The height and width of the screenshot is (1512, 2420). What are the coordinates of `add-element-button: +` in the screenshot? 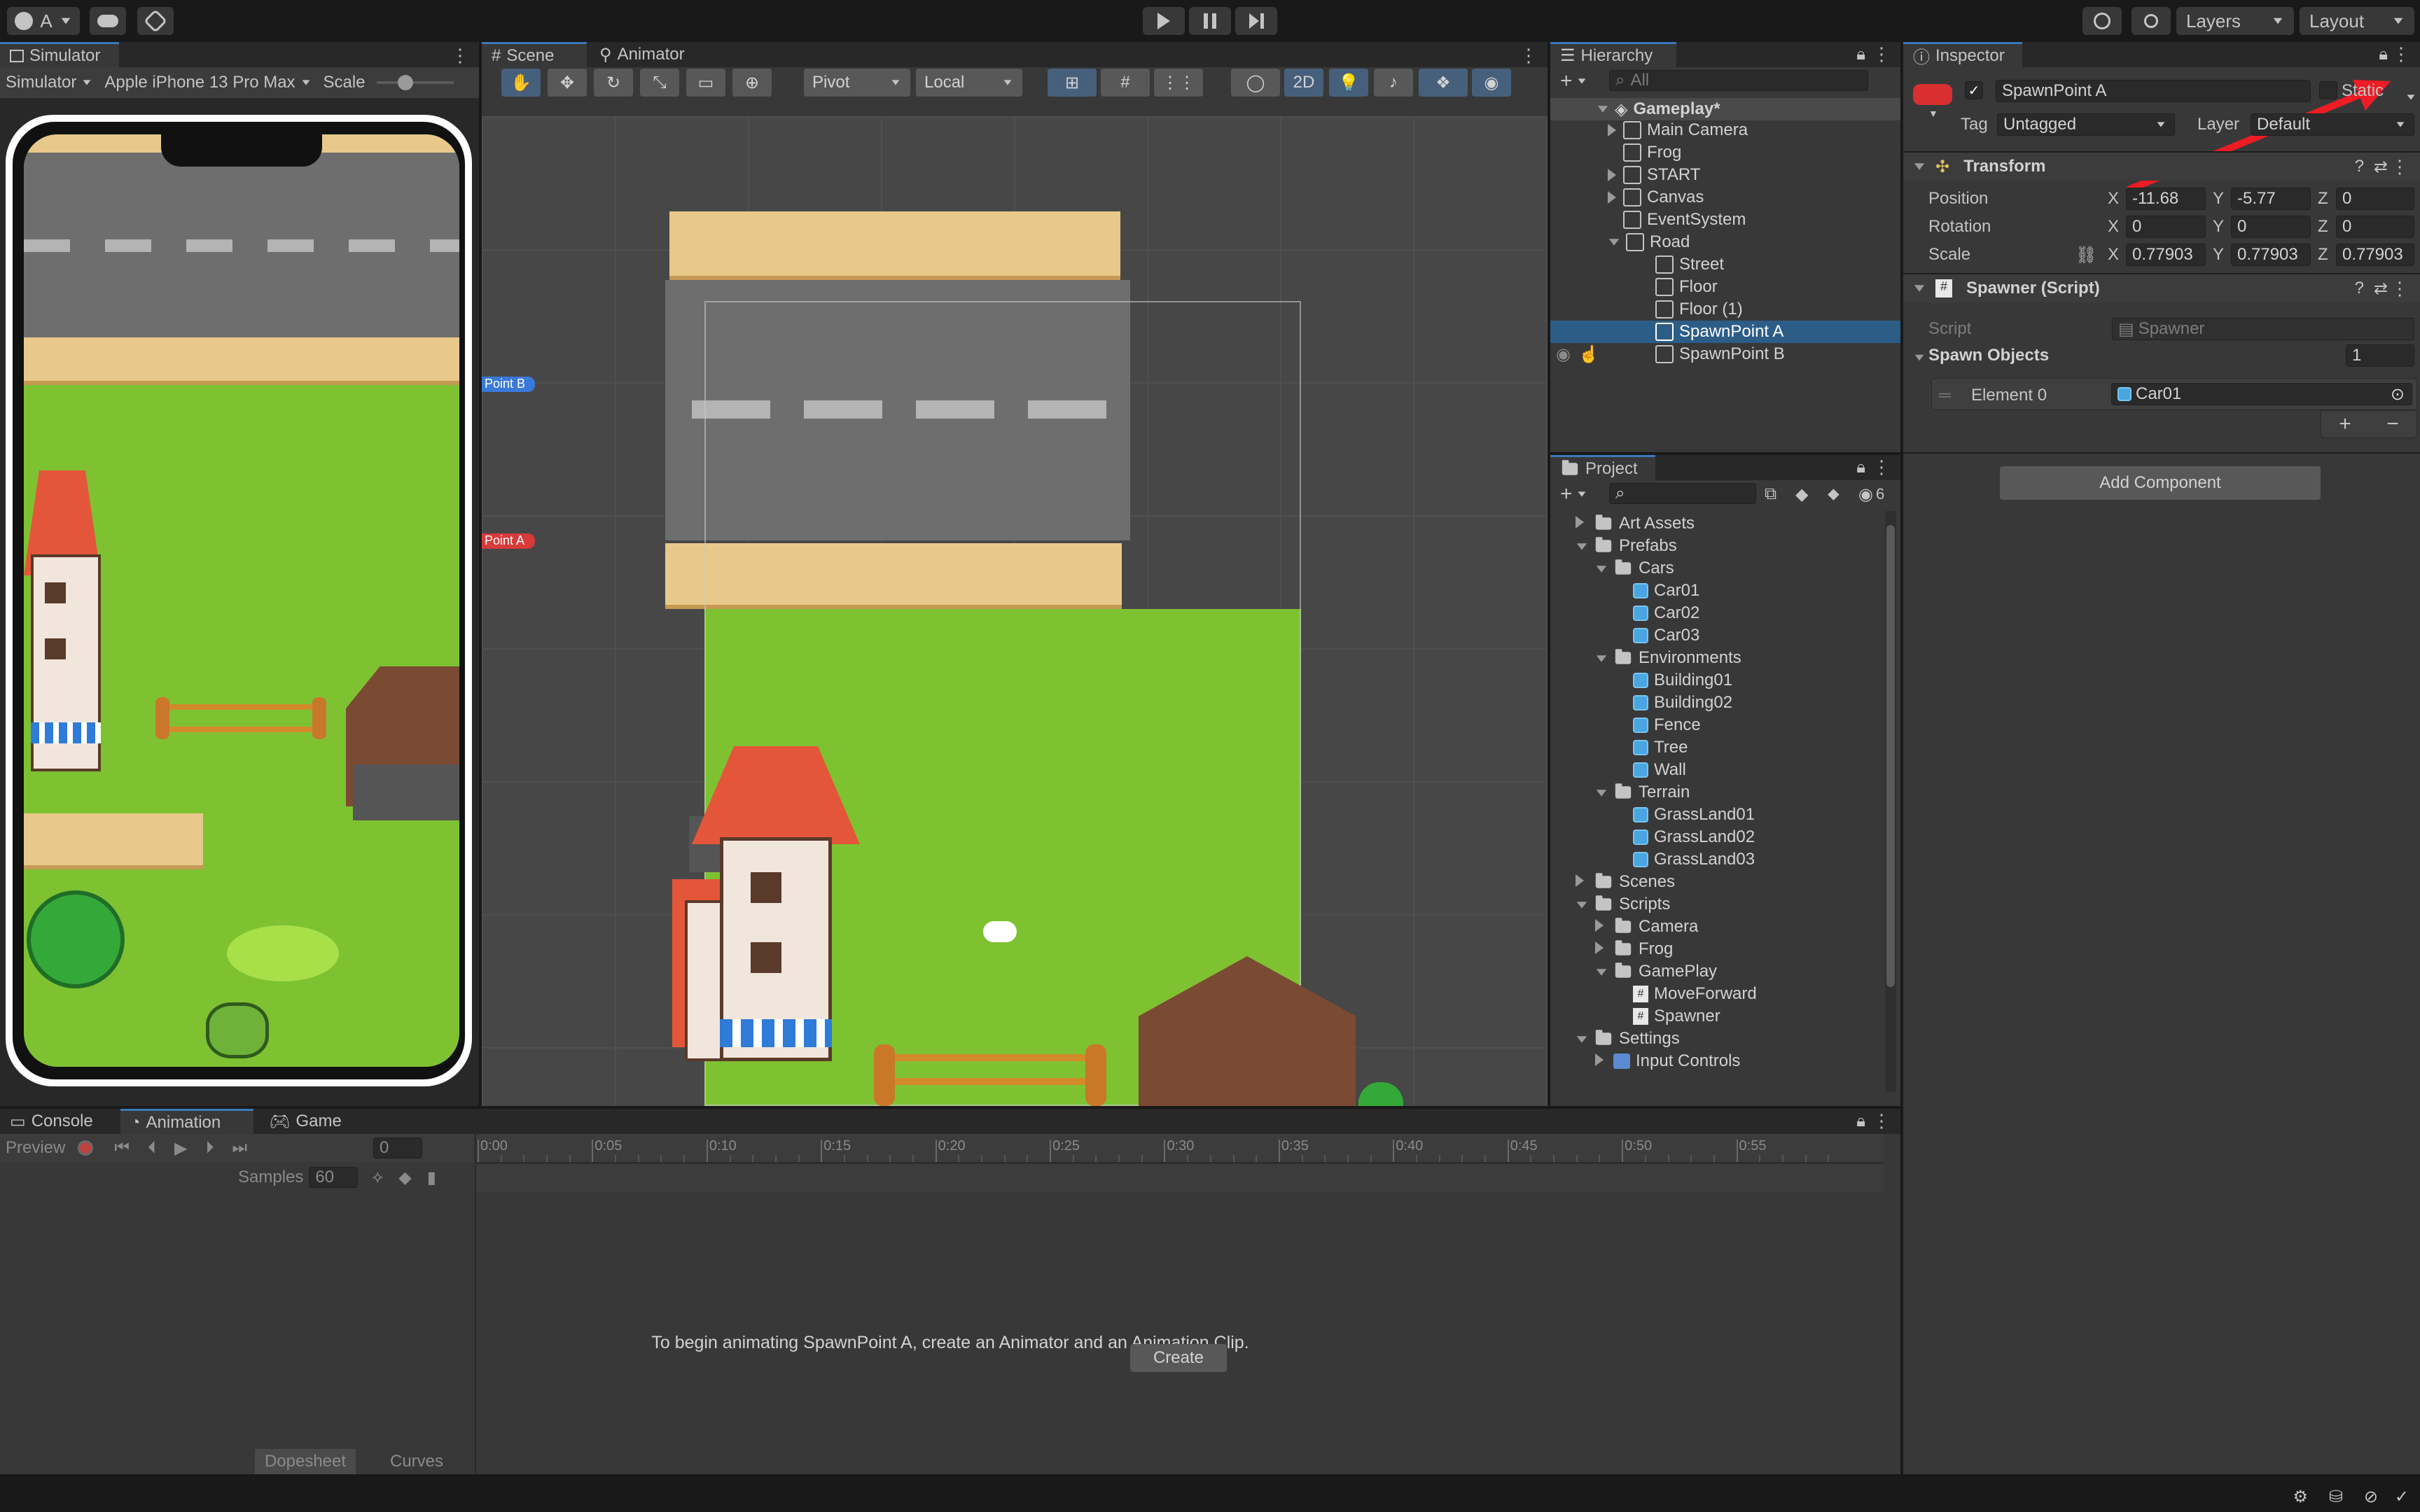 It's located at (2345, 424).